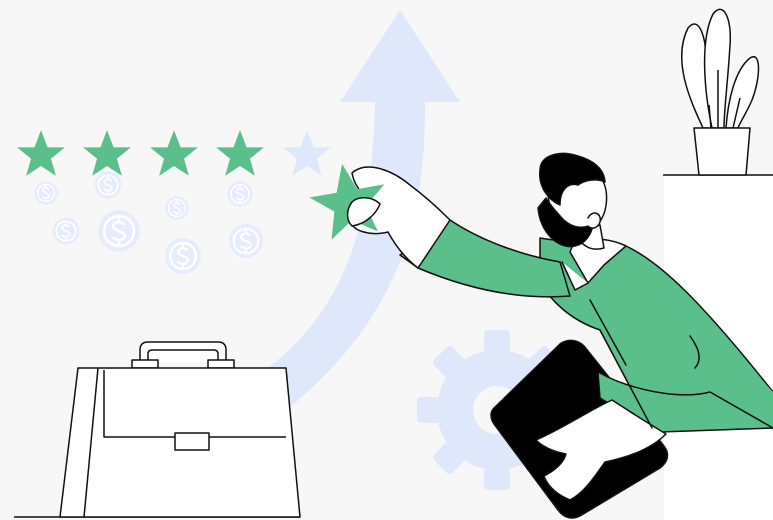  What do you see at coordinates (180, 429) in the screenshot?
I see `briefcase-icon` at bounding box center [180, 429].